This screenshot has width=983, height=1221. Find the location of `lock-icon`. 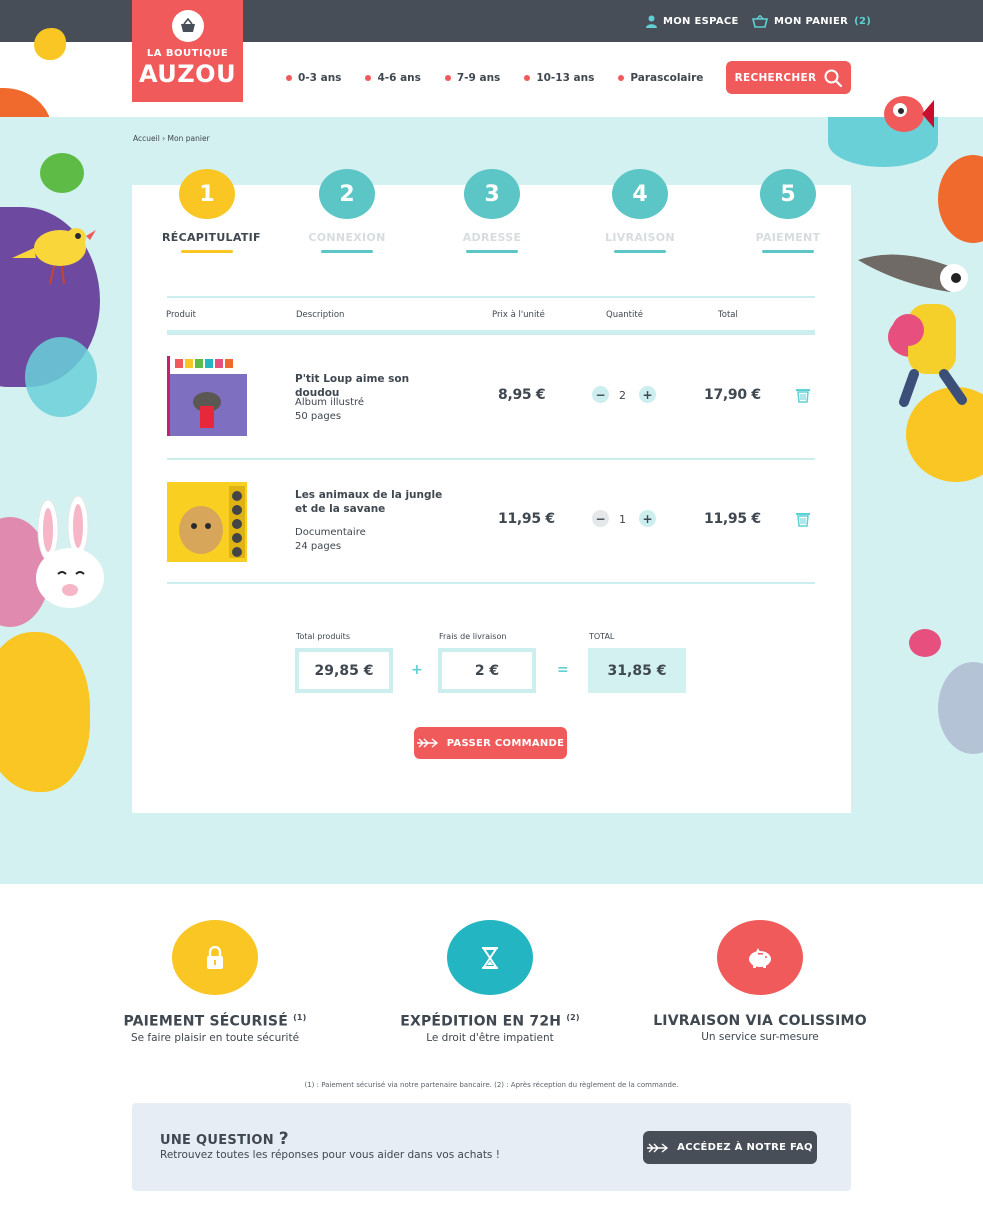

lock-icon is located at coordinates (215, 957).